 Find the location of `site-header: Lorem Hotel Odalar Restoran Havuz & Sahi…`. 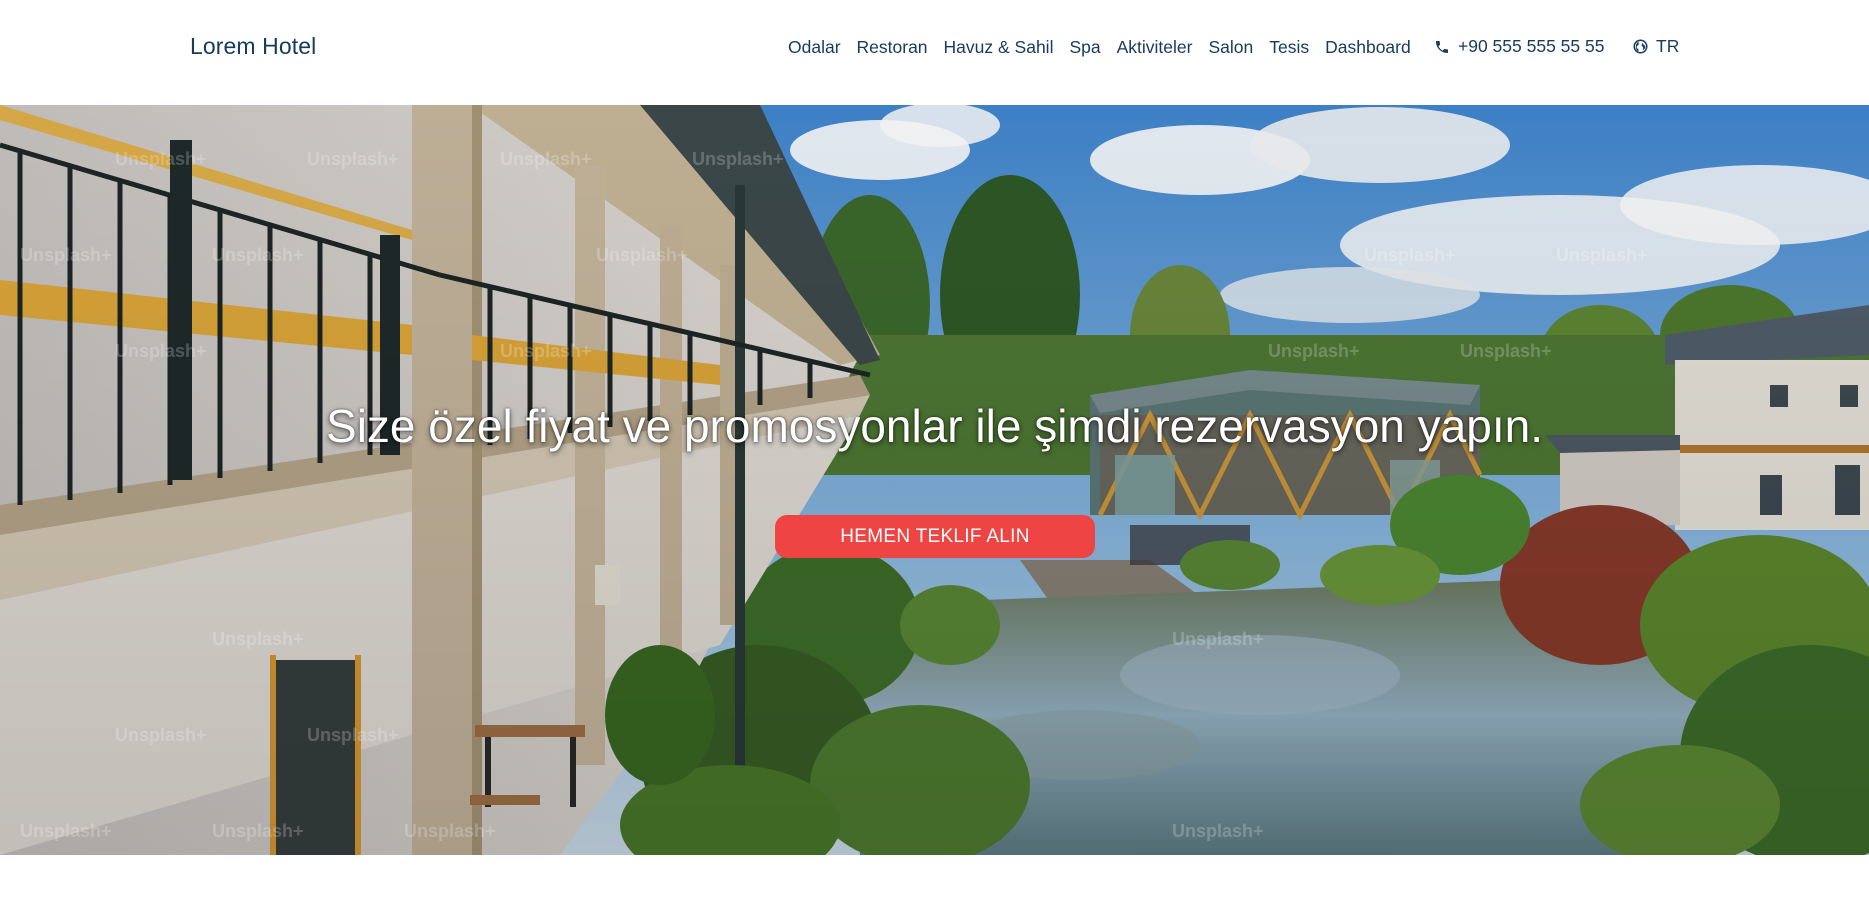

site-header: Lorem Hotel Odalar Restoran Havuz & Sahi… is located at coordinates (934, 52).